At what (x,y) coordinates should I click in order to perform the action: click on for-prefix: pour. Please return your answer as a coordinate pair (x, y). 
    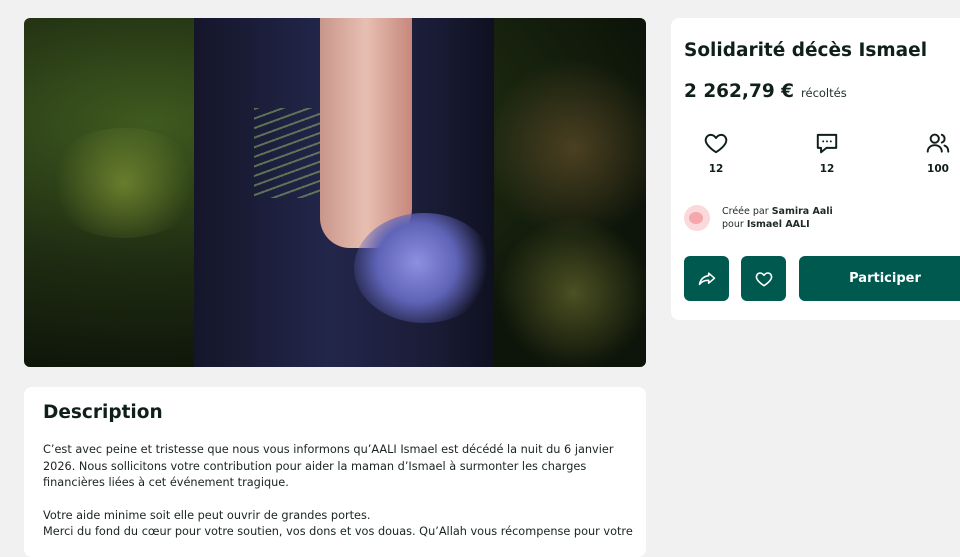
    Looking at the image, I should click on (733, 224).